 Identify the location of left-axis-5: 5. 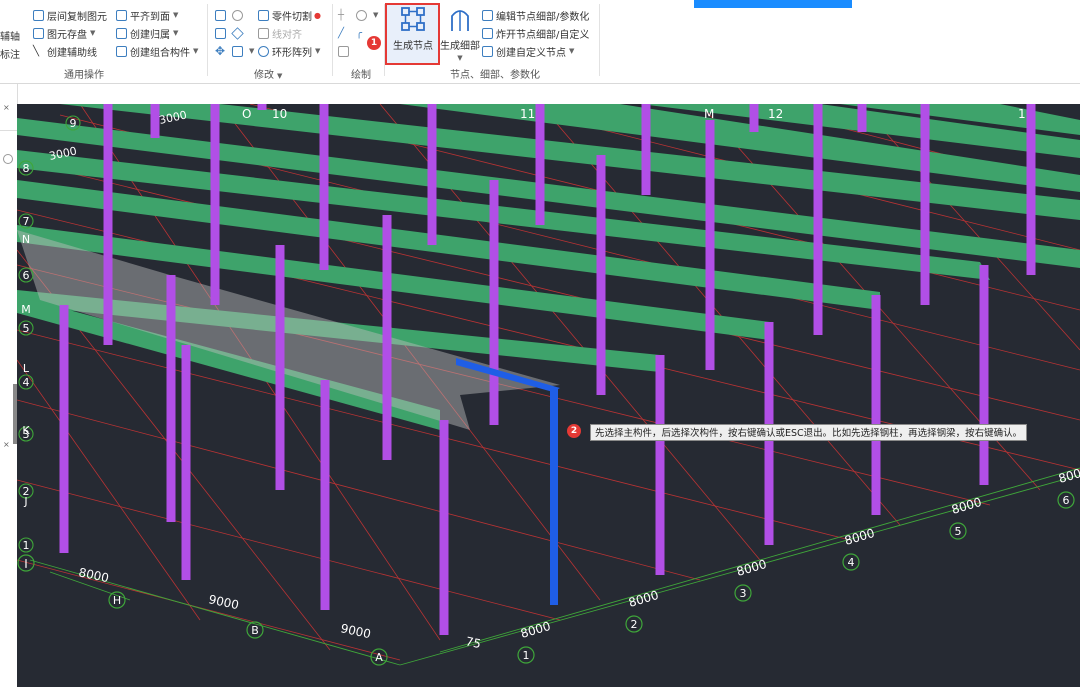
(26, 328).